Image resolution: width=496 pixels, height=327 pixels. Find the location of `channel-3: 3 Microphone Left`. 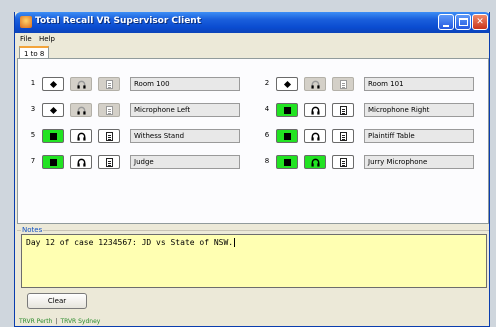

channel-3: 3 Microphone Left is located at coordinates (138, 110).